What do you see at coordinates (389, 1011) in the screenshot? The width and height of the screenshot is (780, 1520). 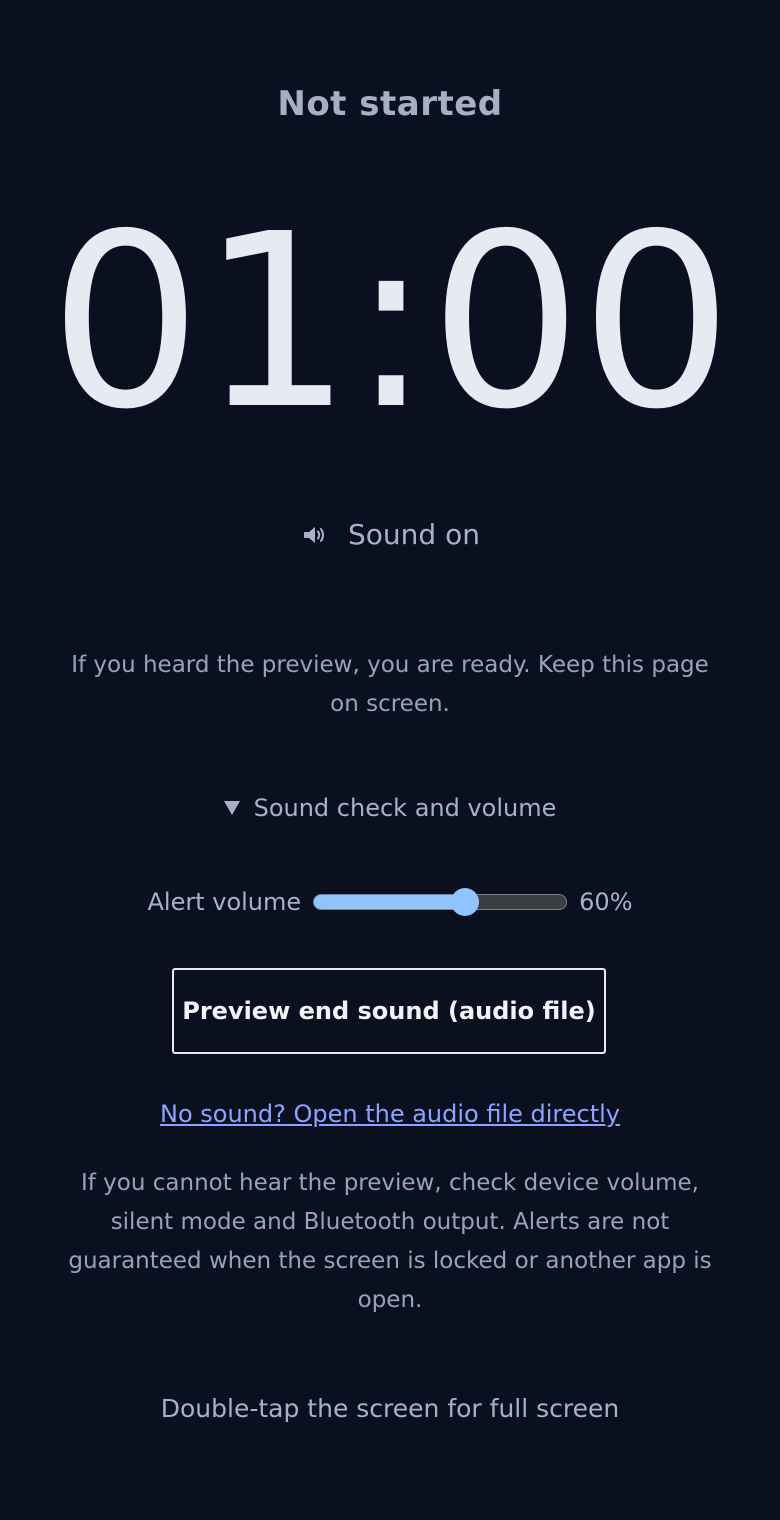 I see `preview-sound-button: Preview end sound (audio file)` at bounding box center [389, 1011].